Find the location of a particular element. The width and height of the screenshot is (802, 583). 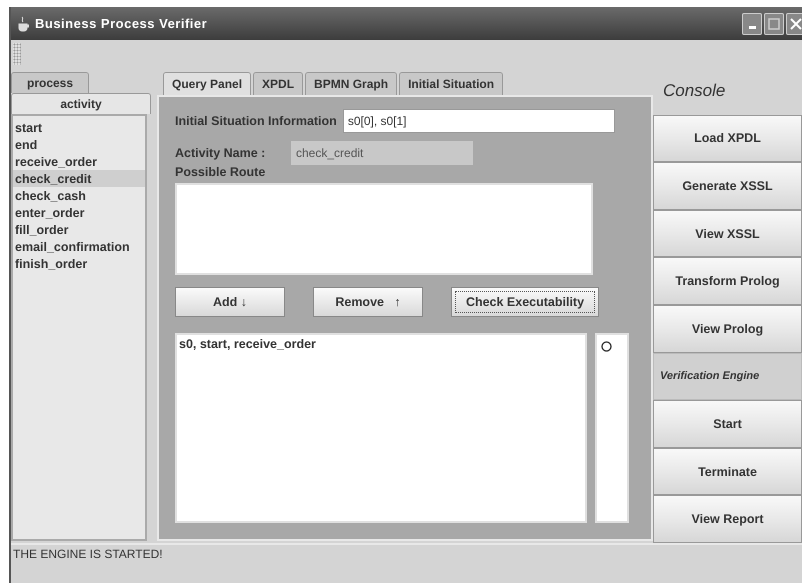

console-button: View Report is located at coordinates (727, 519).